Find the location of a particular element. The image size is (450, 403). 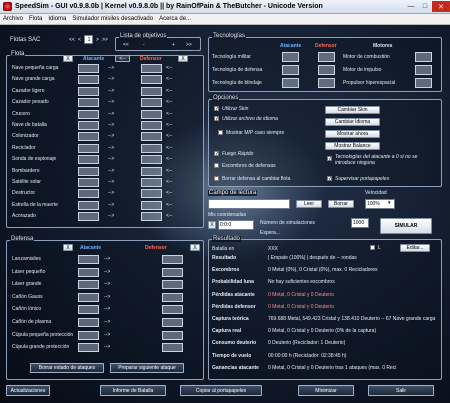

defense-clear-attacker: X is located at coordinates (68, 247).